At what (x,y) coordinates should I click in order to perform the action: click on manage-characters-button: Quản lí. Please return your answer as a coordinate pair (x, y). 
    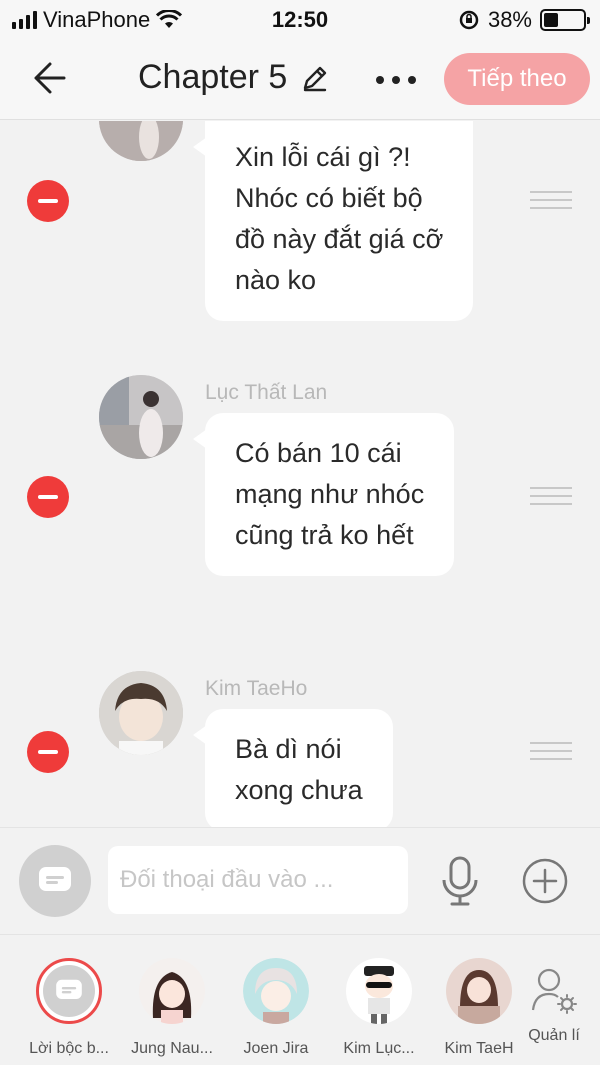
    Looking at the image, I should click on (554, 1005).